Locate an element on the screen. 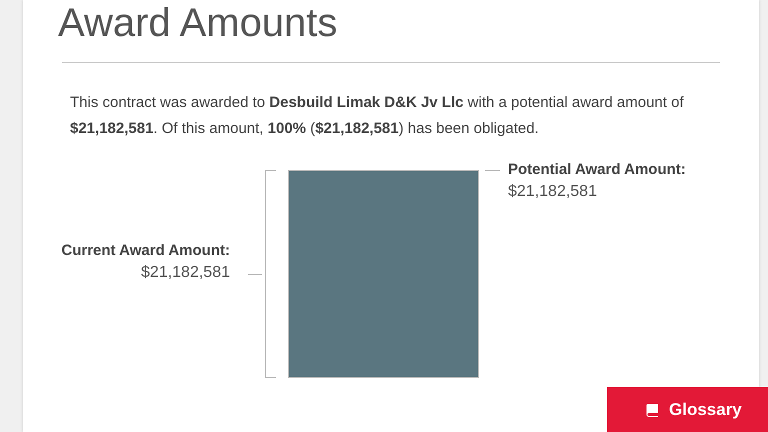  current-label: Current Award Amount: is located at coordinates (145, 251).